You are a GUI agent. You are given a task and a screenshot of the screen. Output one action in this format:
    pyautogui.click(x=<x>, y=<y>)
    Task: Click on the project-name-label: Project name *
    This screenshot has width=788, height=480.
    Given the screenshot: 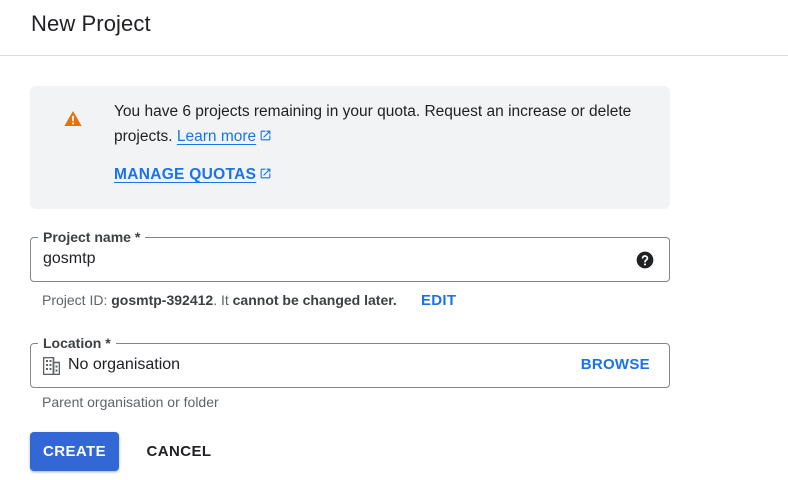 What is the action you would take?
    pyautogui.click(x=92, y=237)
    